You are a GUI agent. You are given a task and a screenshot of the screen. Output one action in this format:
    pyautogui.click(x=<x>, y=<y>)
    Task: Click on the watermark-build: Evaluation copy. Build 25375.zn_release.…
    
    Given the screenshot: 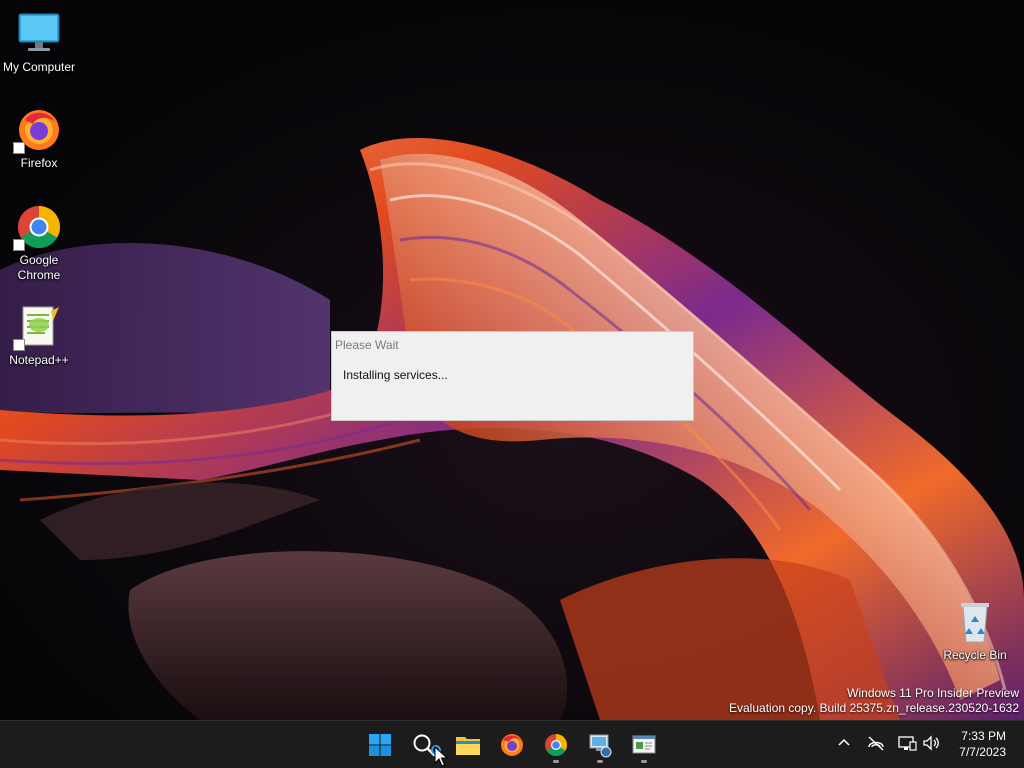 What is the action you would take?
    pyautogui.click(x=874, y=708)
    